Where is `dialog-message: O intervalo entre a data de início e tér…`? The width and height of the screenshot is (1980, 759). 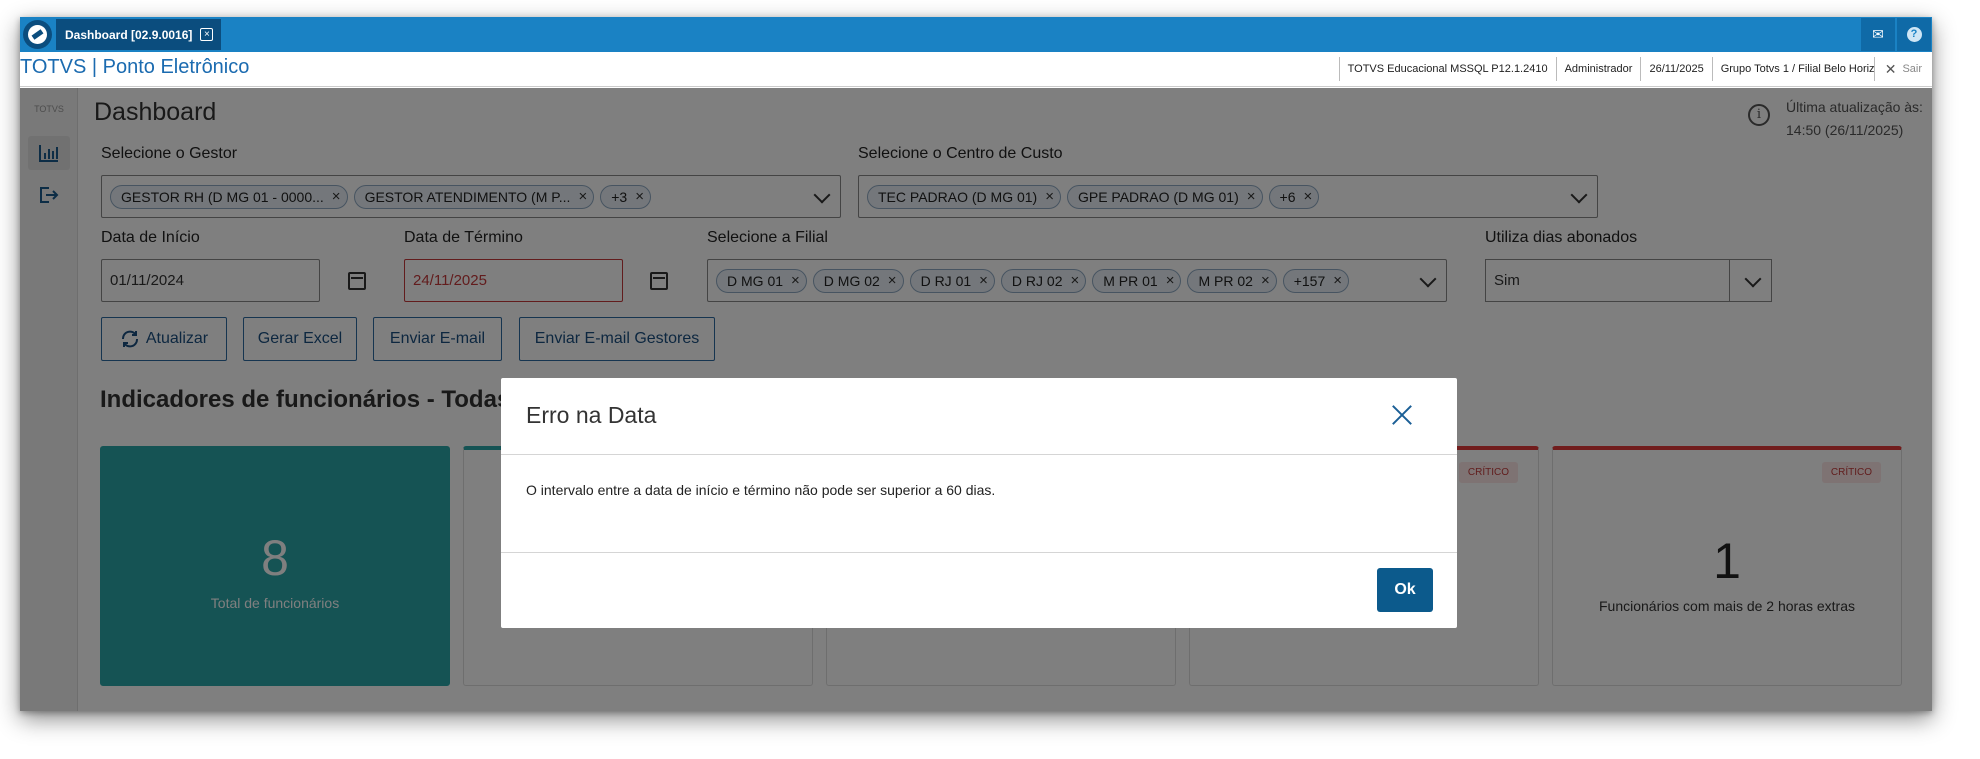 dialog-message: O intervalo entre a data de início e tér… is located at coordinates (761, 490).